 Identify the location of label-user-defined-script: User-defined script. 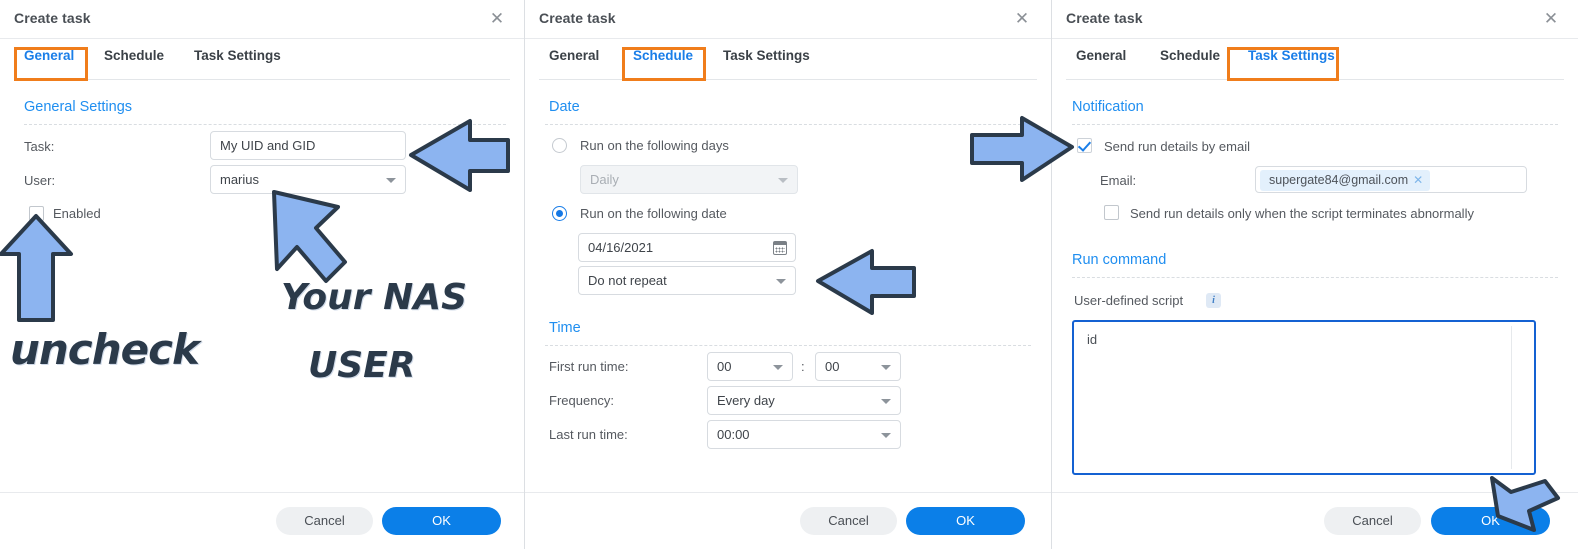
(1129, 300).